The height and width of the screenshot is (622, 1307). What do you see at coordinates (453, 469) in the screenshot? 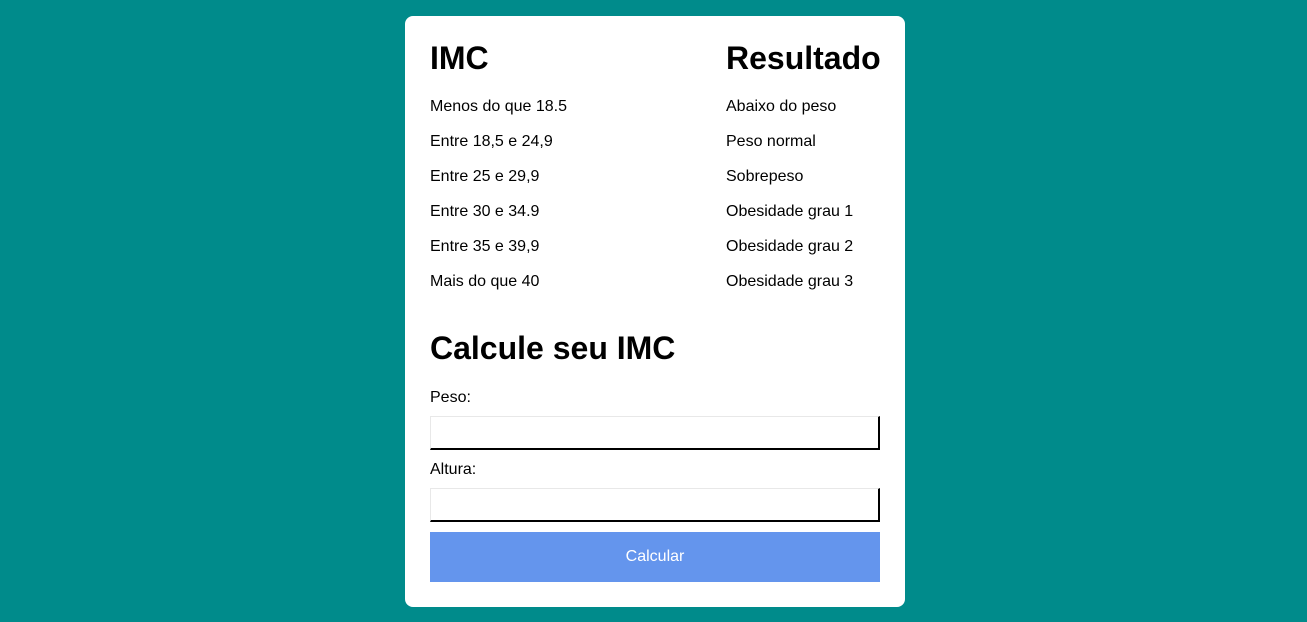
I see `height-label: Altura:` at bounding box center [453, 469].